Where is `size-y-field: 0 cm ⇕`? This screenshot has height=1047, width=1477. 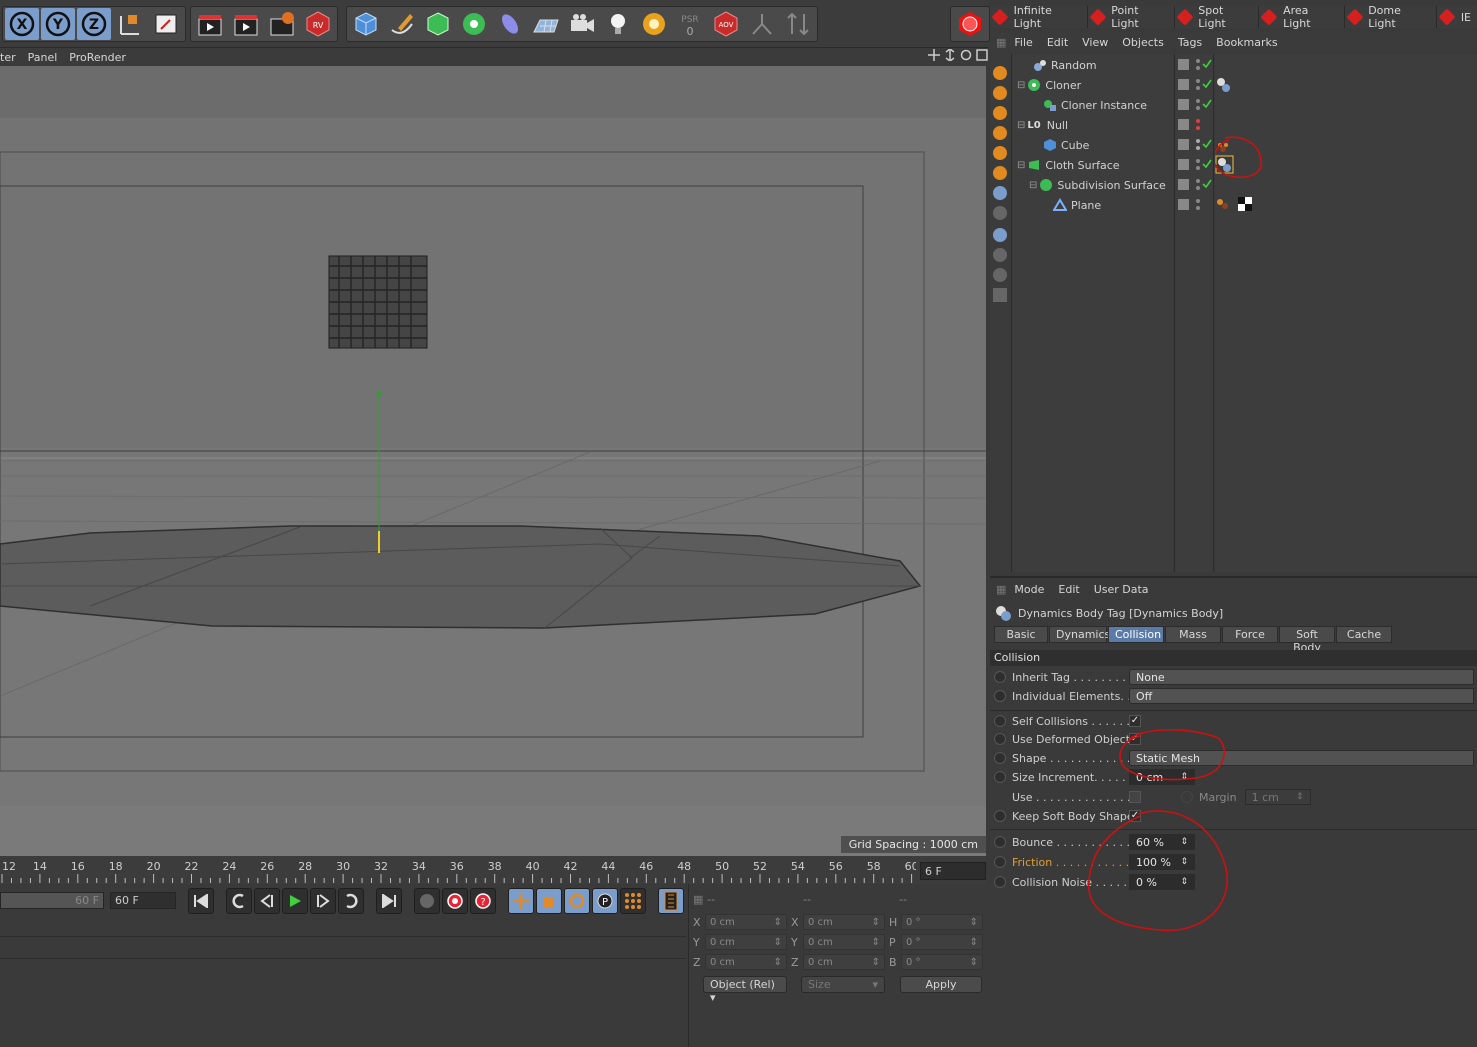
size-y-field: 0 cm ⇕ is located at coordinates (844, 942).